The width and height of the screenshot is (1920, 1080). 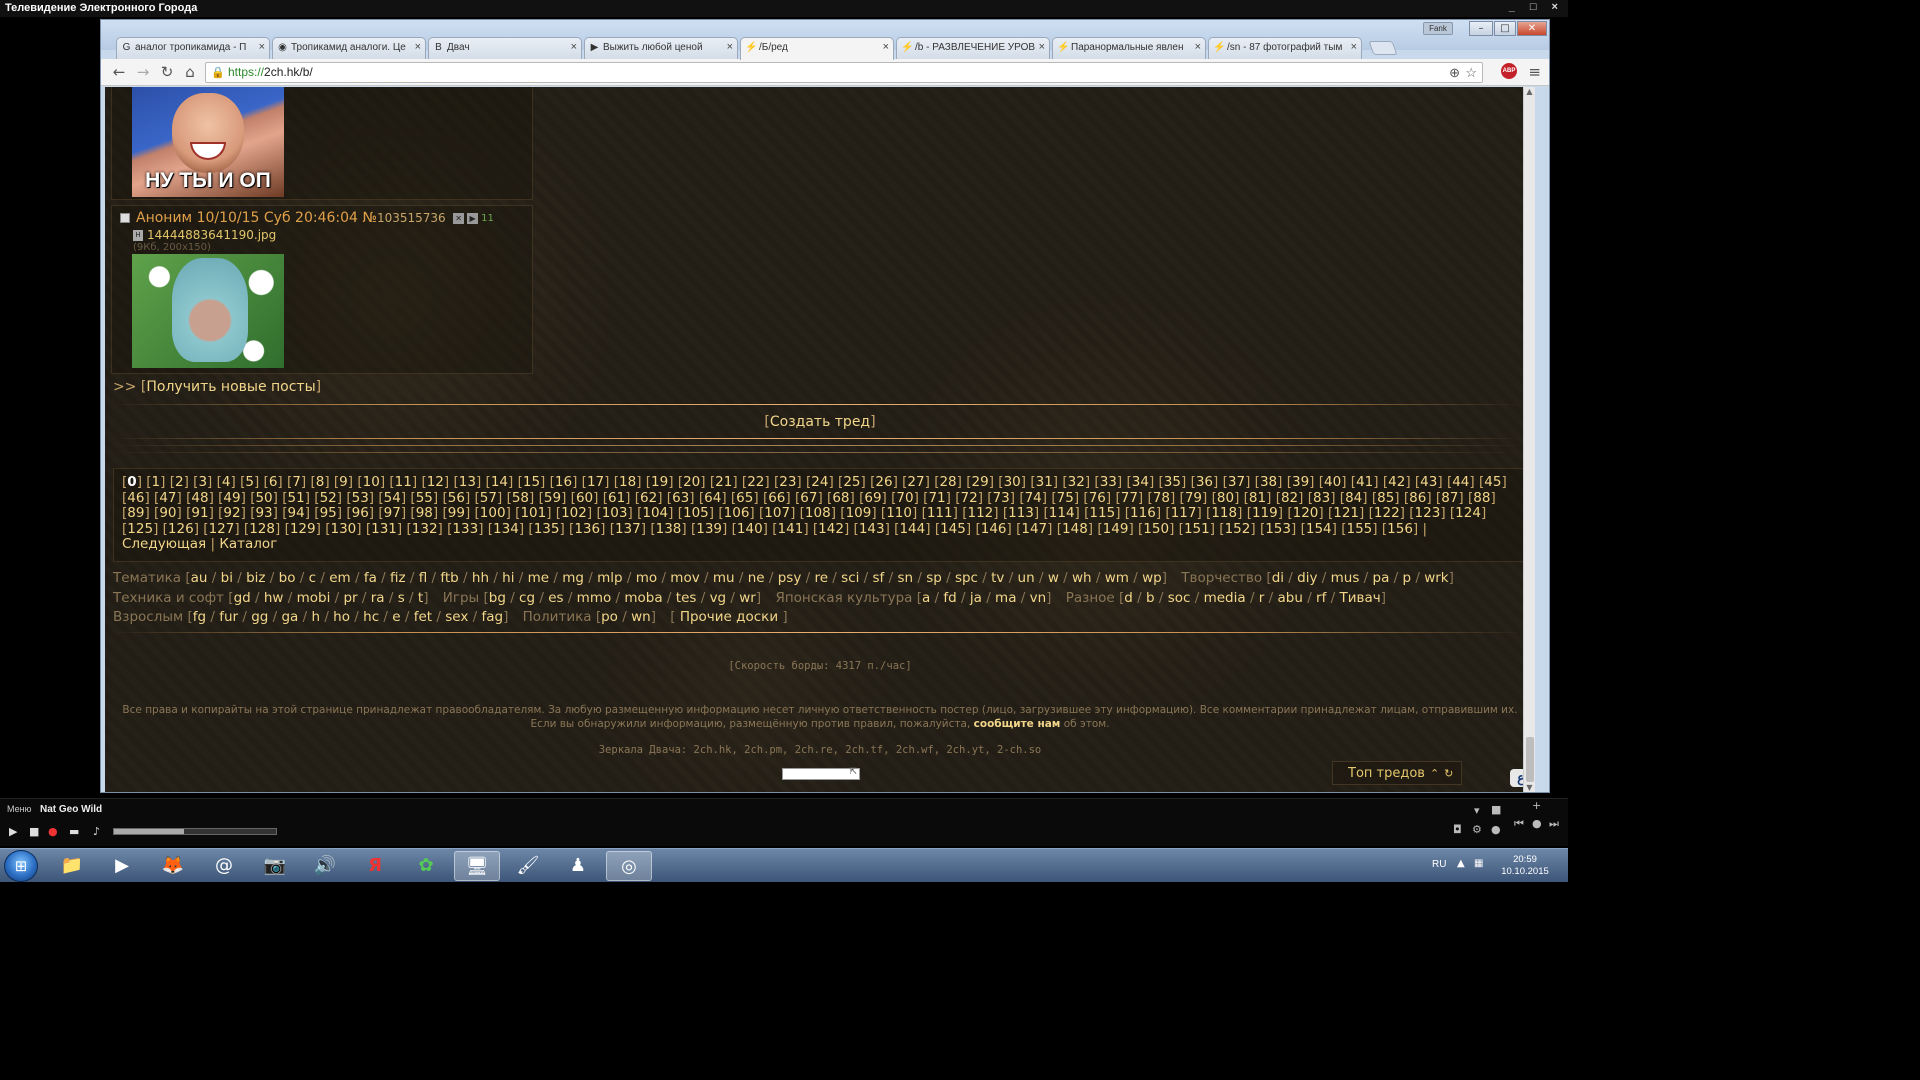 I want to click on folder-icon: ▬, so click(x=74, y=831).